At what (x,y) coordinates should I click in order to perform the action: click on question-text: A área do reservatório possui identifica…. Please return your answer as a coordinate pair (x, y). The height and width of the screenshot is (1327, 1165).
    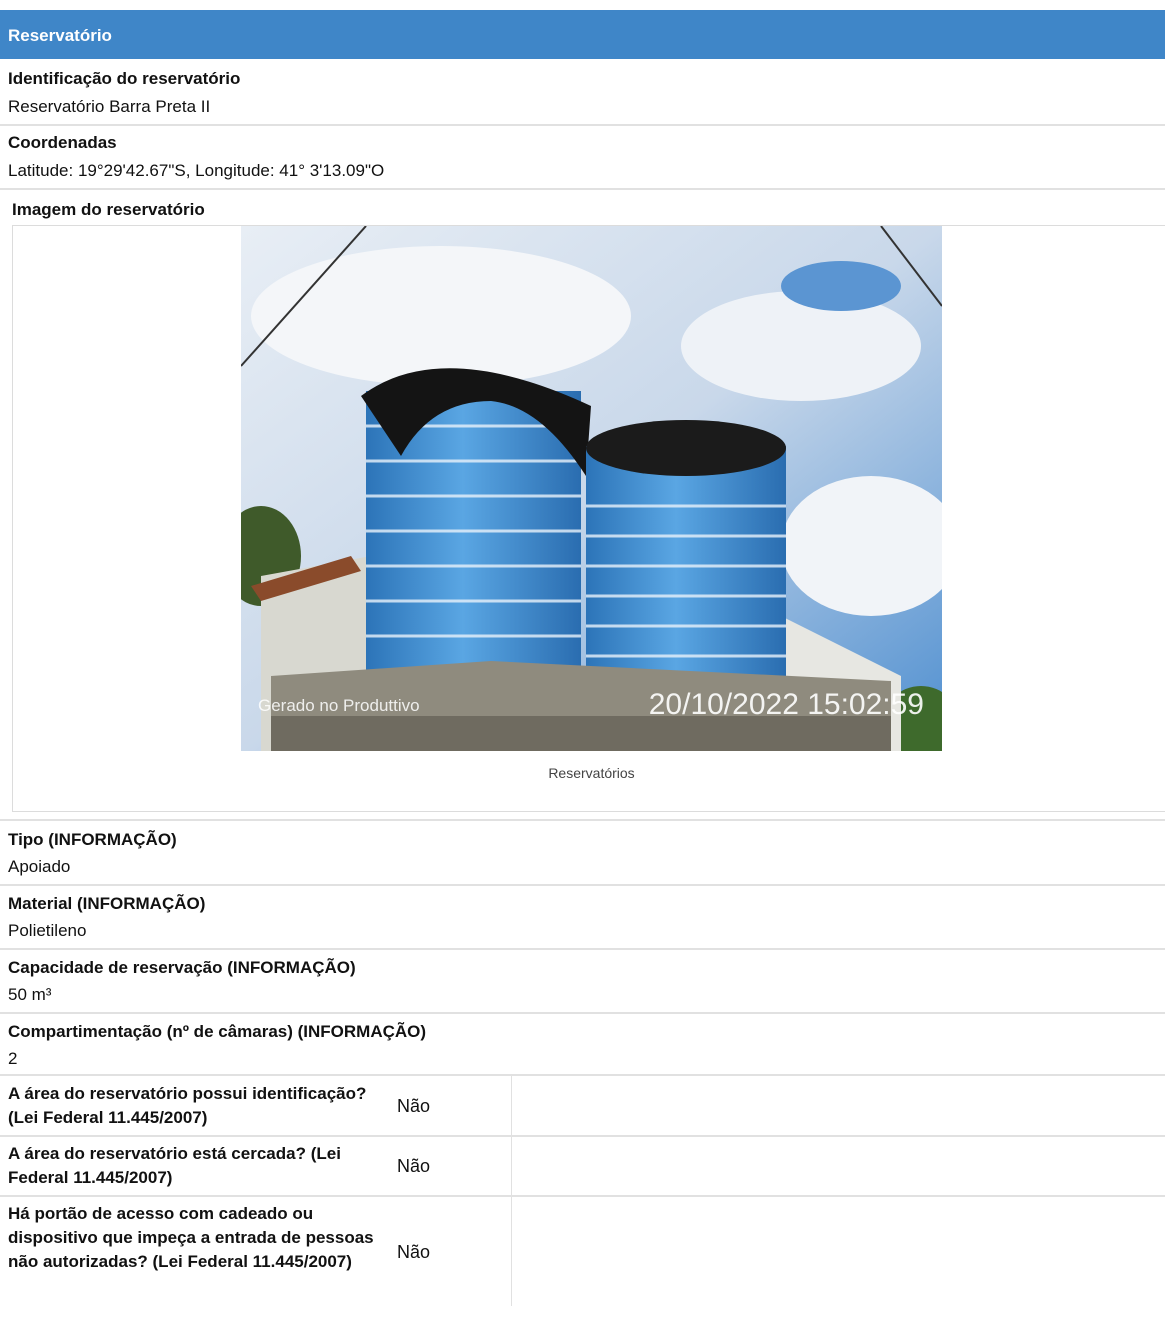
    Looking at the image, I should click on (187, 1105).